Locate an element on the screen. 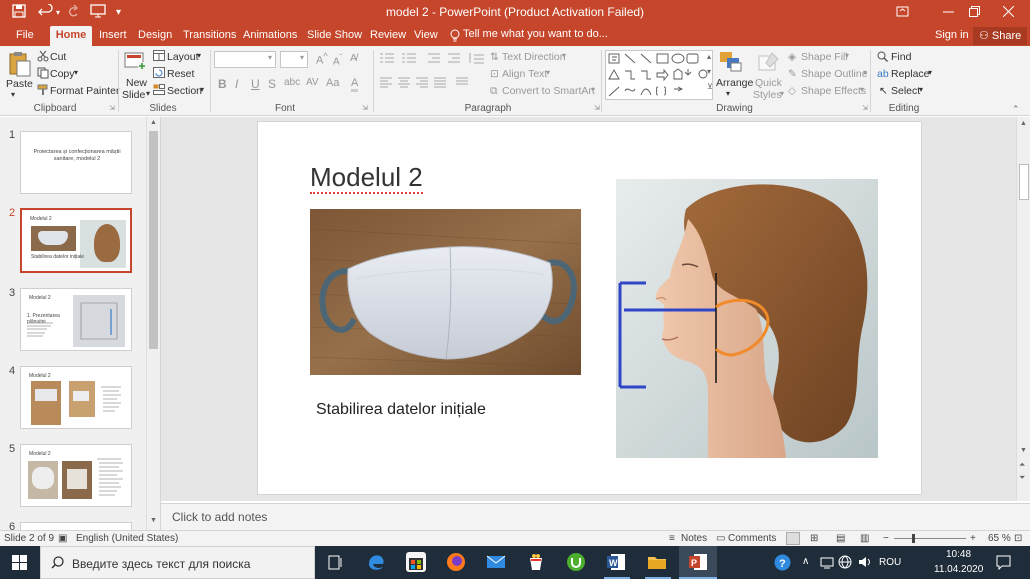  arrange-icon is located at coordinates (731, 63).